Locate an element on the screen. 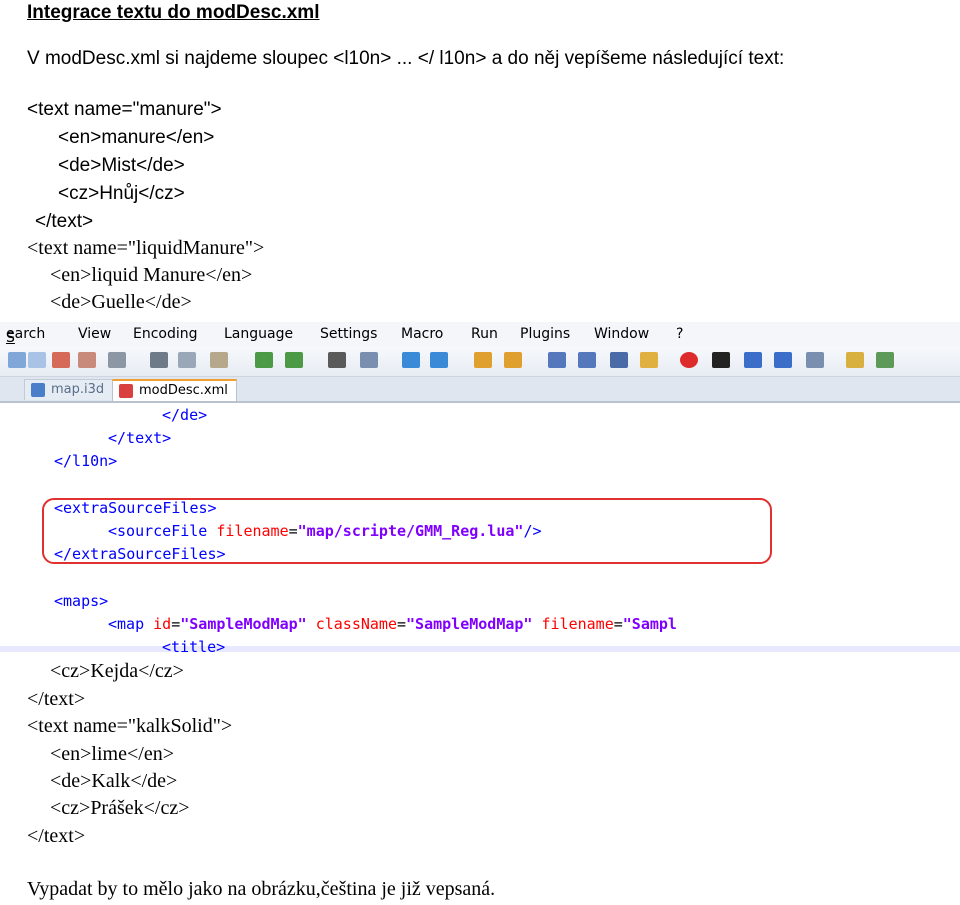  menu-settings: Settings is located at coordinates (348, 334).